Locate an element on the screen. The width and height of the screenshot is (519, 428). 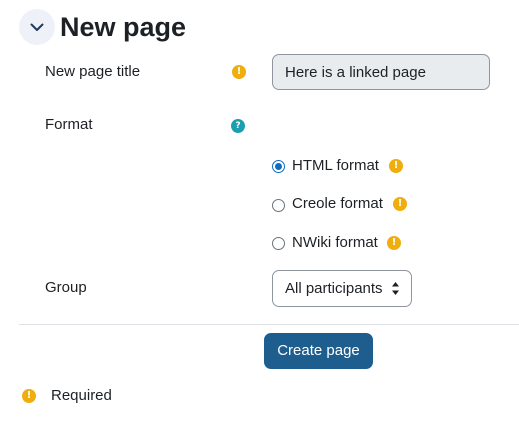
group-select-value: All participants is located at coordinates (334, 288).